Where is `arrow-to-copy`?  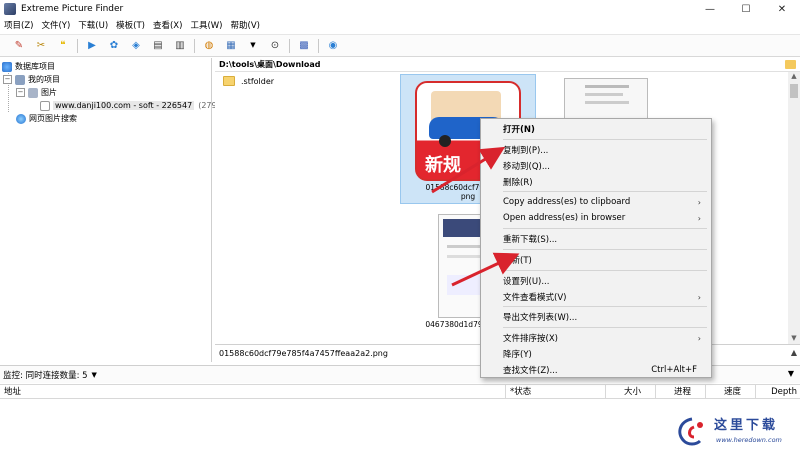 arrow-to-copy is located at coordinates (468, 170).